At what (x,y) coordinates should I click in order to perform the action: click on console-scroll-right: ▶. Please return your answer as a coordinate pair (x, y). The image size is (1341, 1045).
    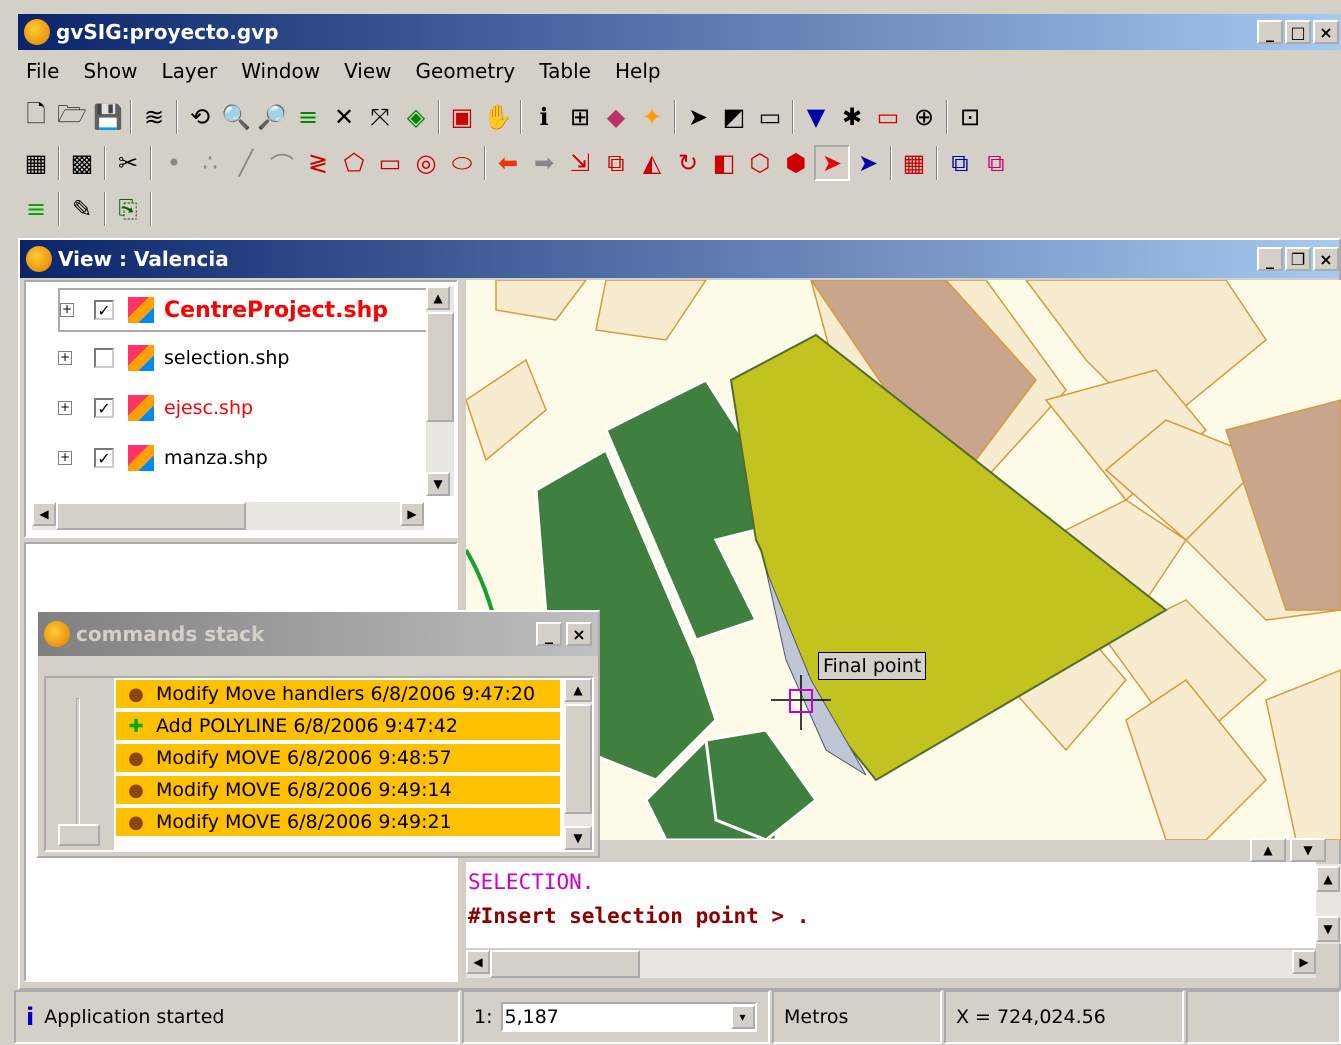
    Looking at the image, I should click on (1304, 962).